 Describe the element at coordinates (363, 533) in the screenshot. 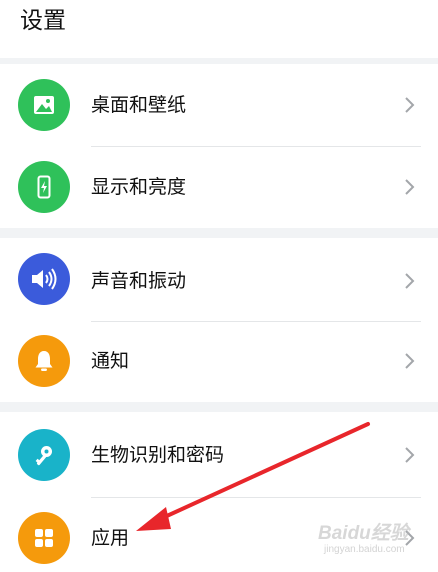

I see `watermark-brand: Baidu经验` at that location.